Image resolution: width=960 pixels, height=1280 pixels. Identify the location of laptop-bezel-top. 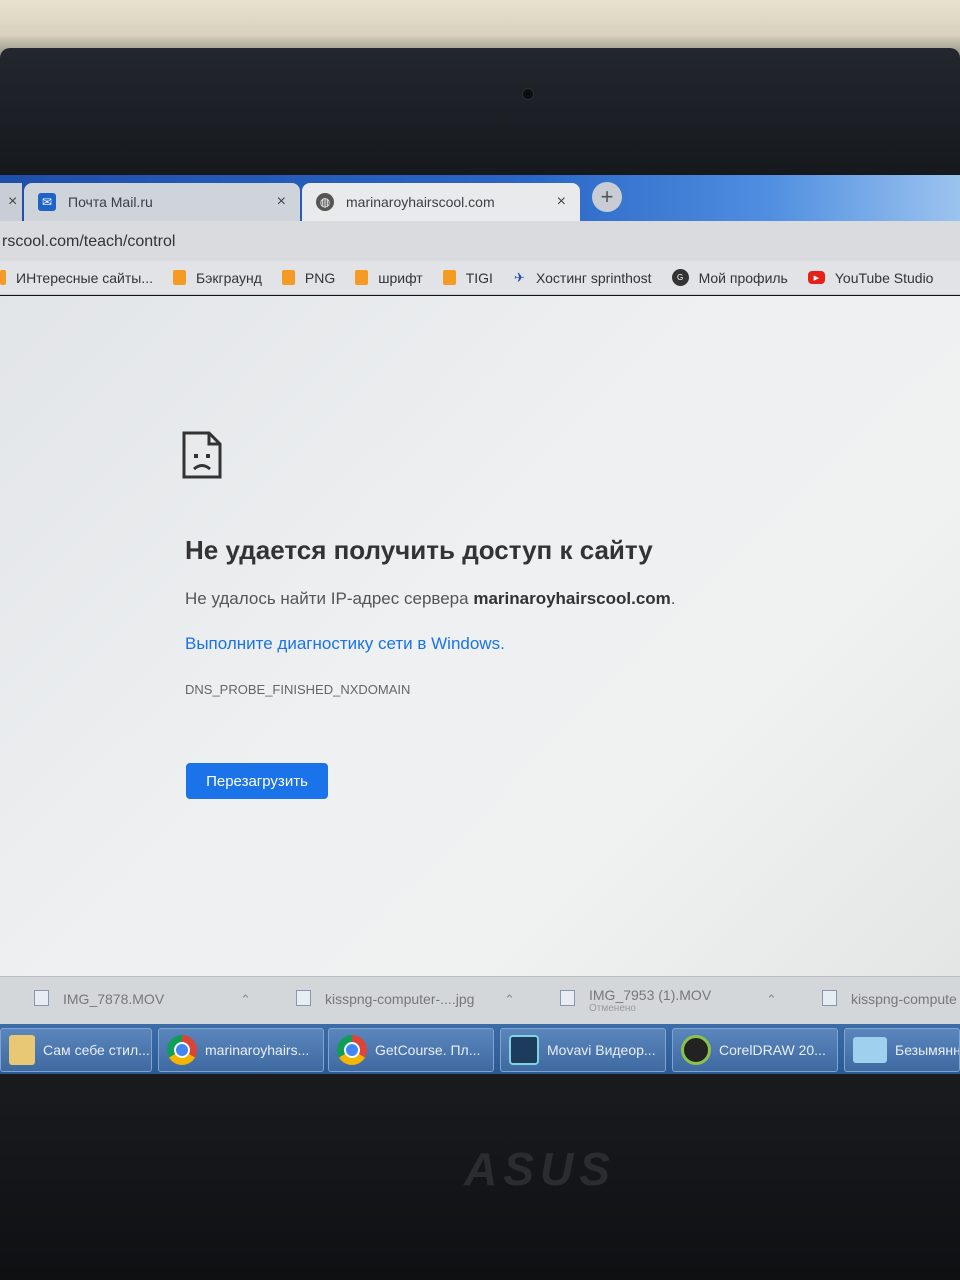
(480, 114).